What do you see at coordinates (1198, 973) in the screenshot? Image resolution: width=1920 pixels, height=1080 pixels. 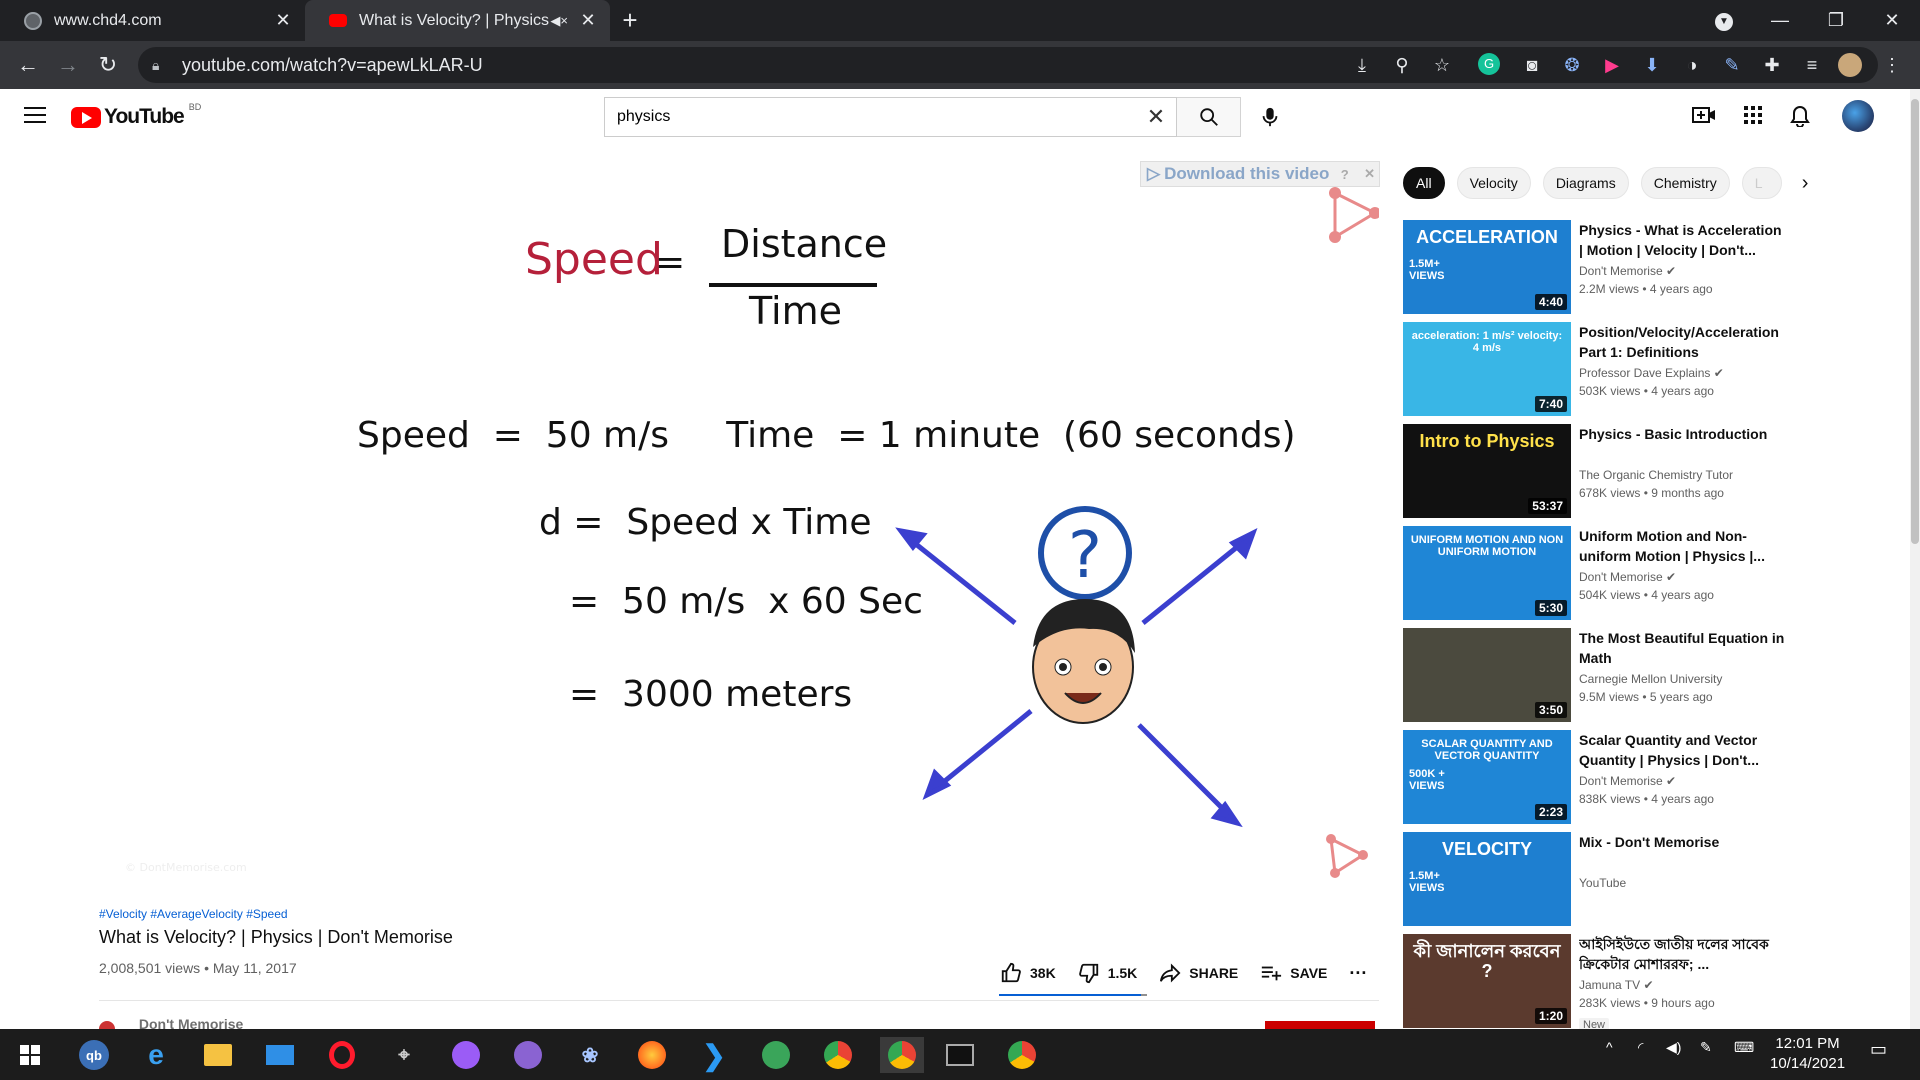 I see `share-button: SHARE` at bounding box center [1198, 973].